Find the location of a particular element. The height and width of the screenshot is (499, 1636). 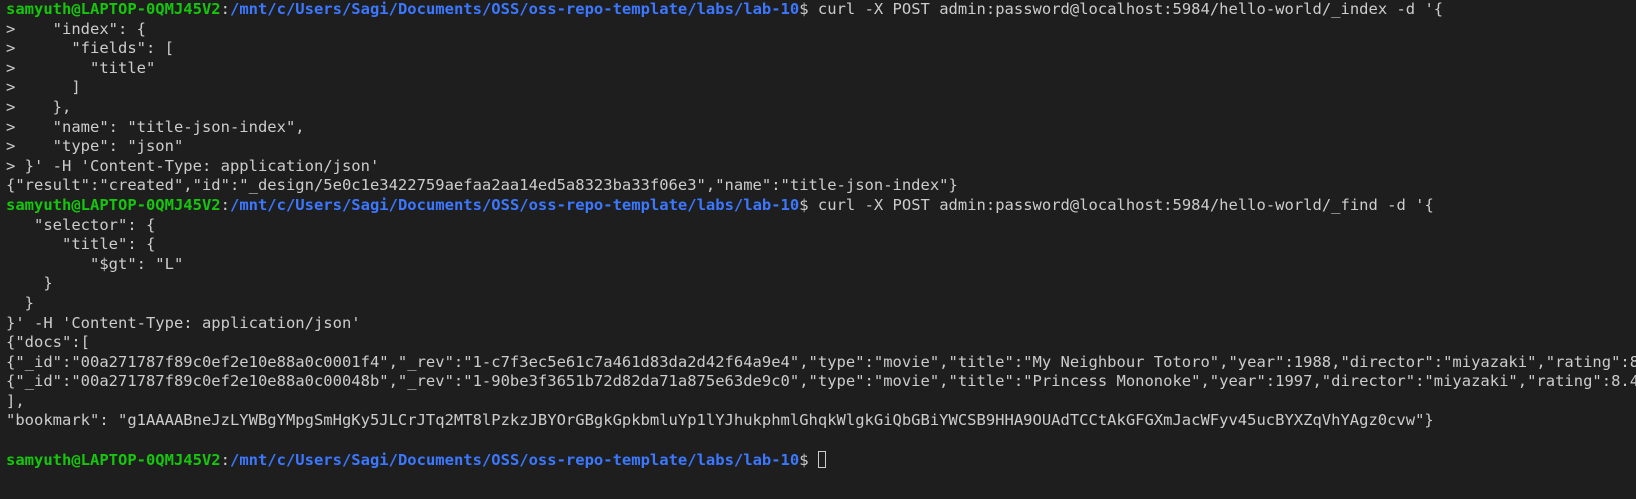

command-output: ], is located at coordinates (15, 400).